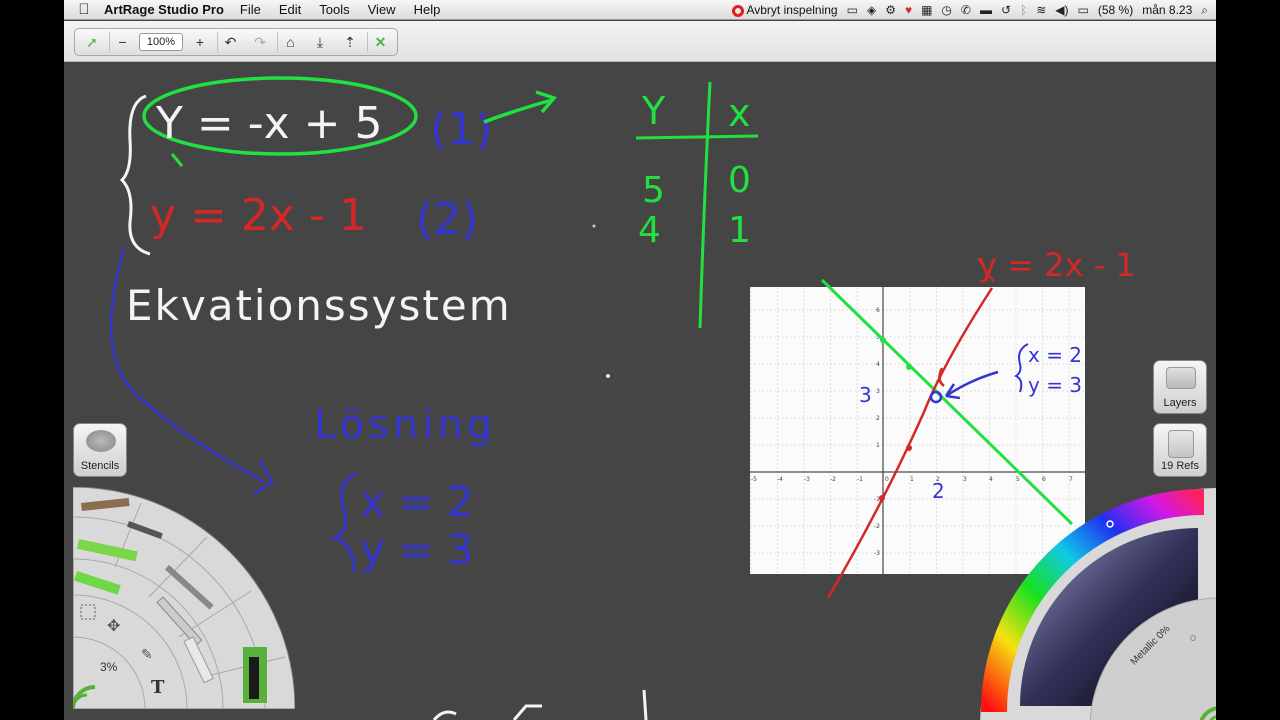  Describe the element at coordinates (1115, 10) in the screenshot. I see `battery-percent: (58 %)` at that location.